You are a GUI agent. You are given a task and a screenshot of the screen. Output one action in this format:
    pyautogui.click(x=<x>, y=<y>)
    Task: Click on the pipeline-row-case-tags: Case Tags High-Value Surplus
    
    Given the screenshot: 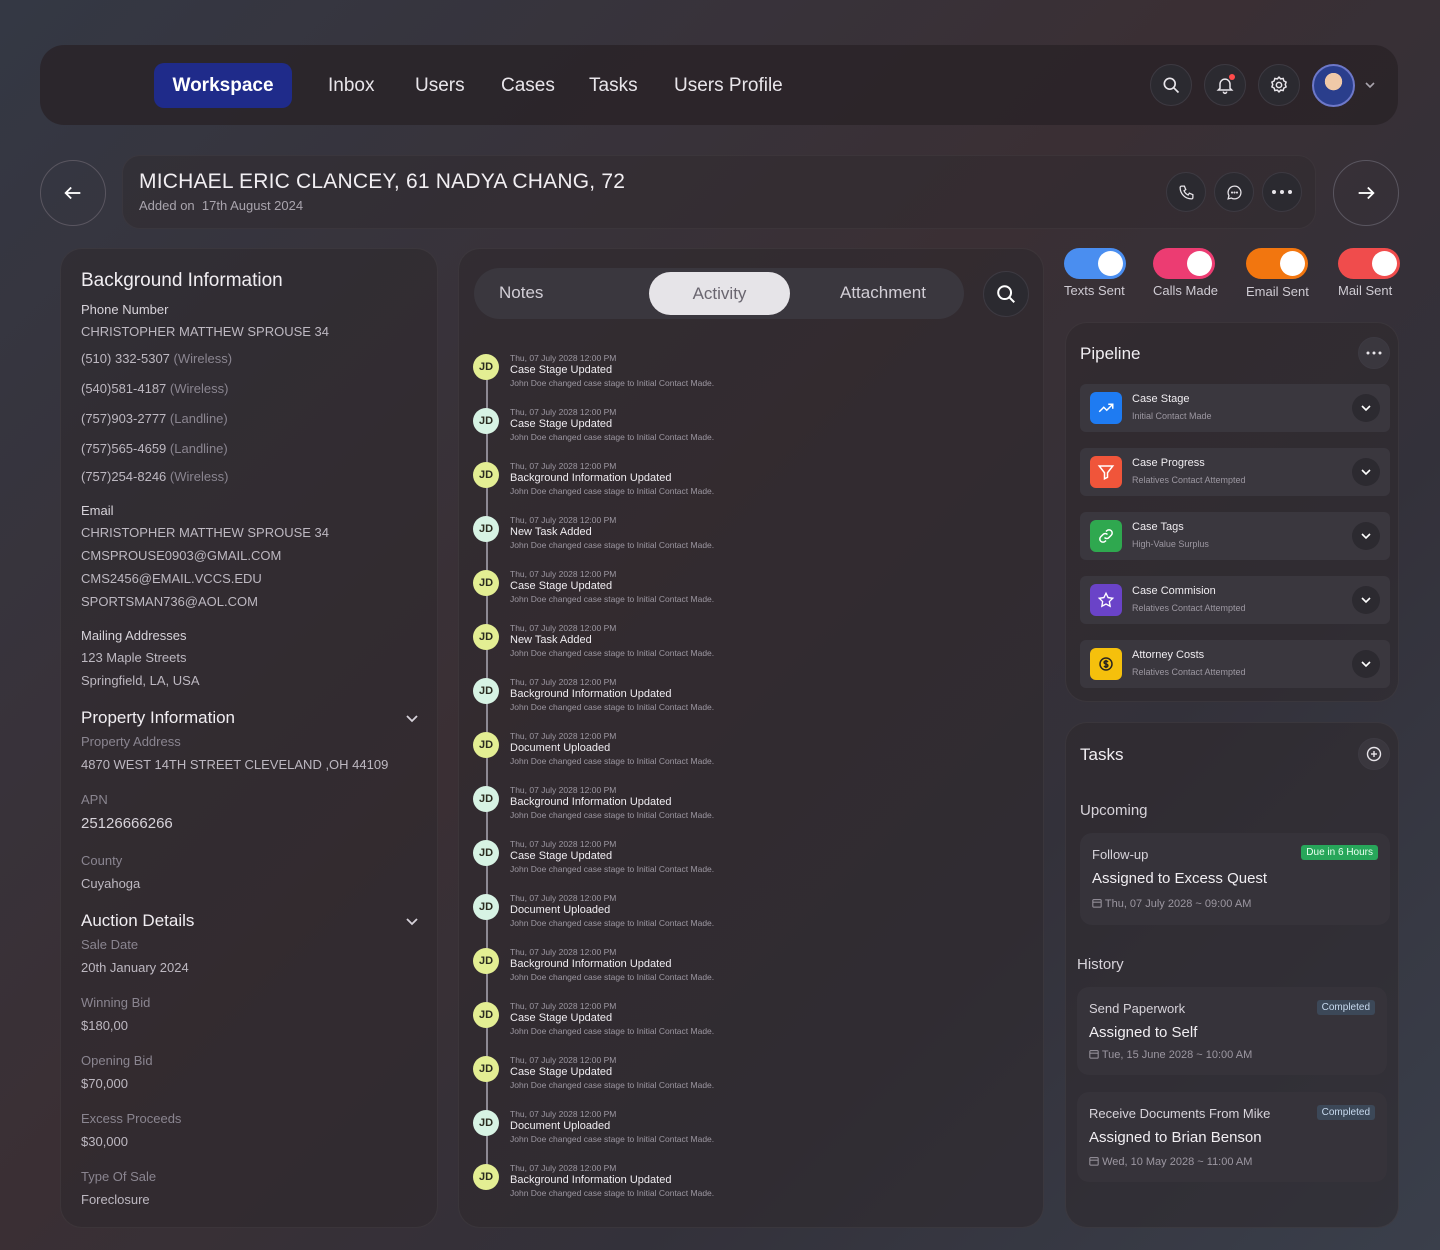 What is the action you would take?
    pyautogui.click(x=1235, y=536)
    